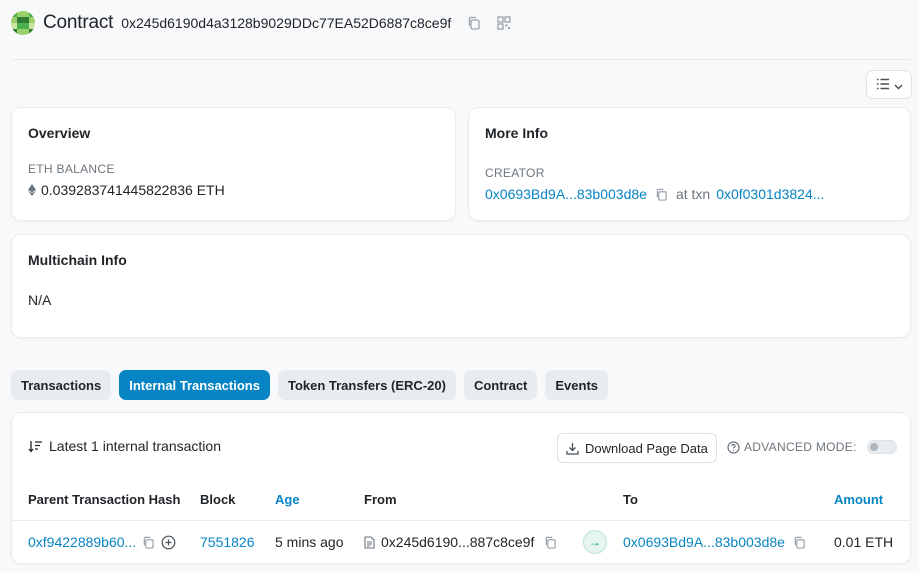 This screenshot has height=572, width=919. What do you see at coordinates (461, 59) in the screenshot?
I see `header-divider` at bounding box center [461, 59].